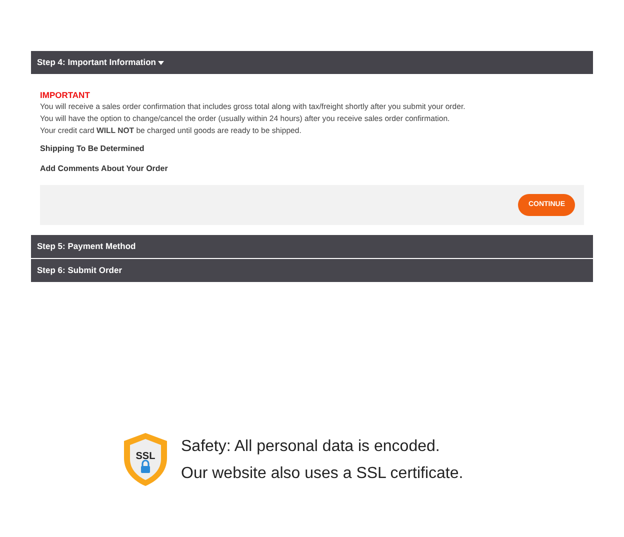 The width and height of the screenshot is (624, 537). Describe the element at coordinates (312, 246) in the screenshot. I see `step-header: Step 5: Payment Method` at that location.